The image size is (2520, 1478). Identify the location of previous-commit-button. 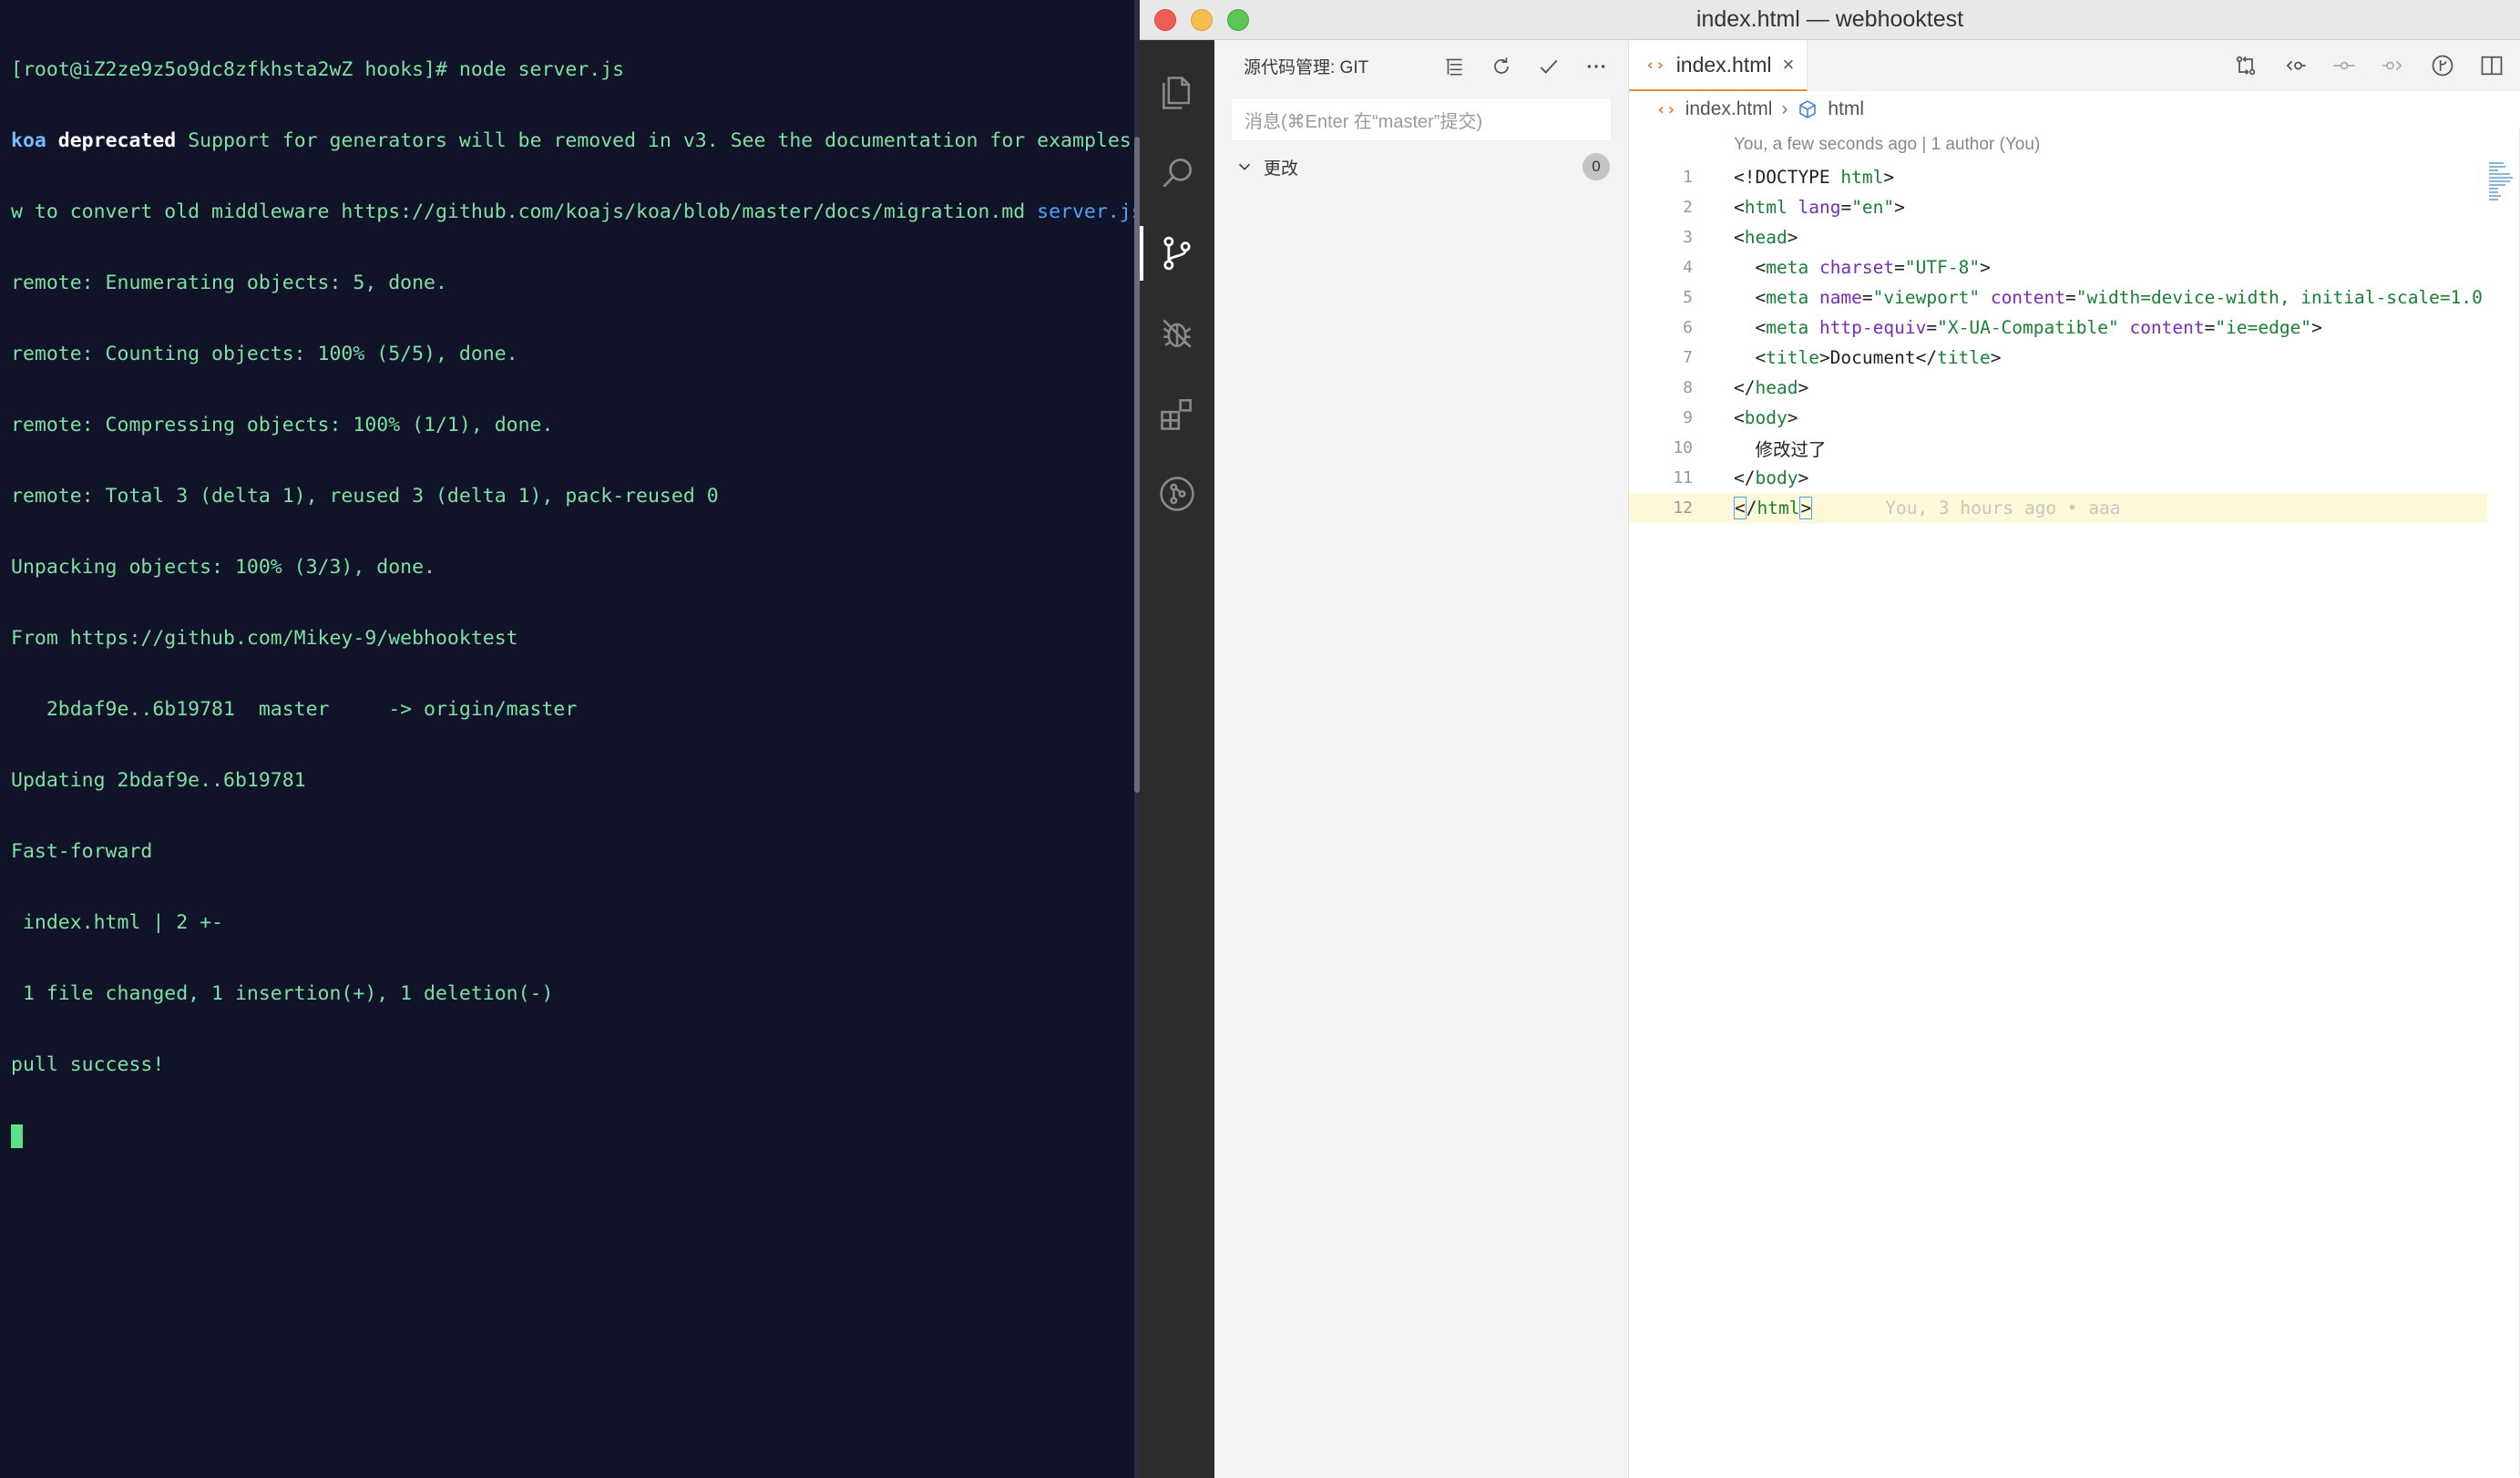
(2295, 65).